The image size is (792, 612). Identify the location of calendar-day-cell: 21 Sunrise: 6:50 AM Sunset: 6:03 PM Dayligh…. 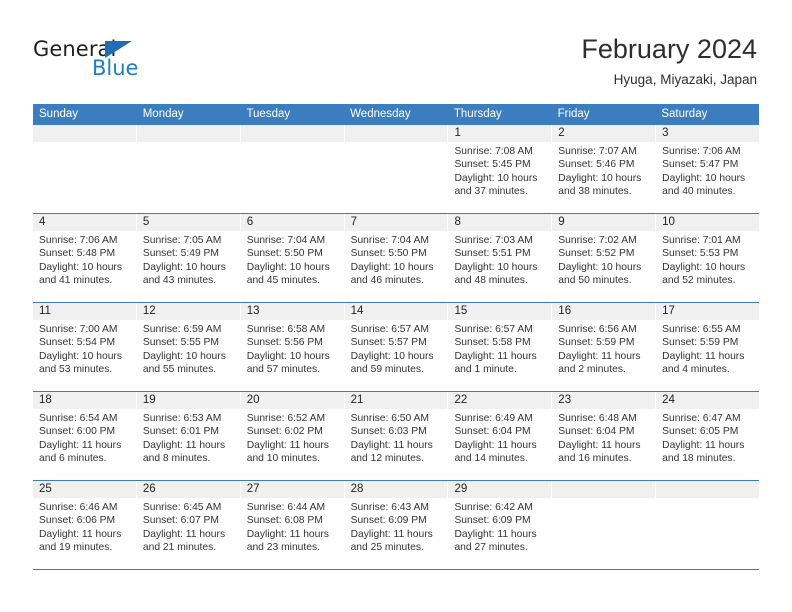
(396, 436).